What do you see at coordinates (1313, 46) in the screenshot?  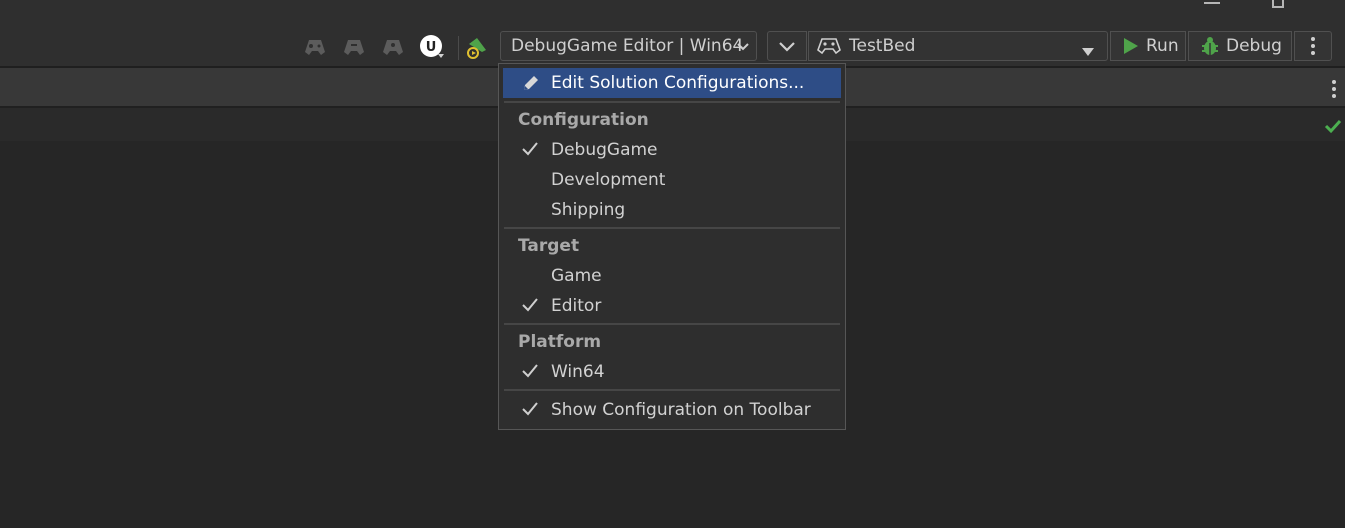 I see `more-vertical-icon` at bounding box center [1313, 46].